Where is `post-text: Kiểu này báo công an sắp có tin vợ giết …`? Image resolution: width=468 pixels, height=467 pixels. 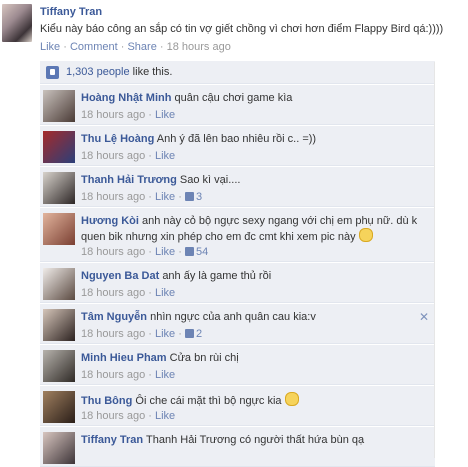
post-text: Kiểu này báo công an sắp có tin vợ giết … is located at coordinates (242, 29).